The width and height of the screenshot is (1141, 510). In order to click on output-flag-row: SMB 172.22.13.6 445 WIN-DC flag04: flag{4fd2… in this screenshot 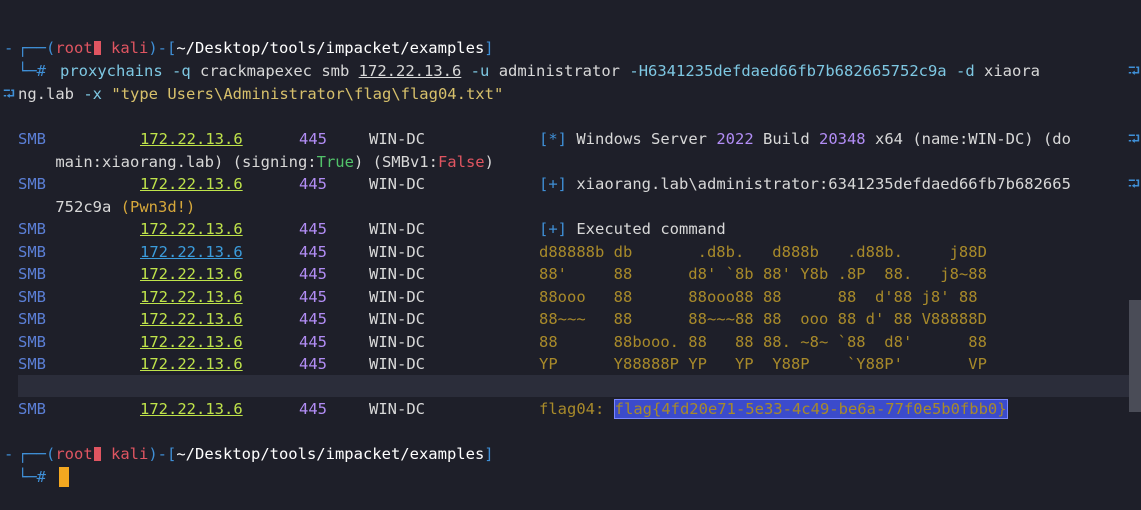, I will do `click(578, 397)`.